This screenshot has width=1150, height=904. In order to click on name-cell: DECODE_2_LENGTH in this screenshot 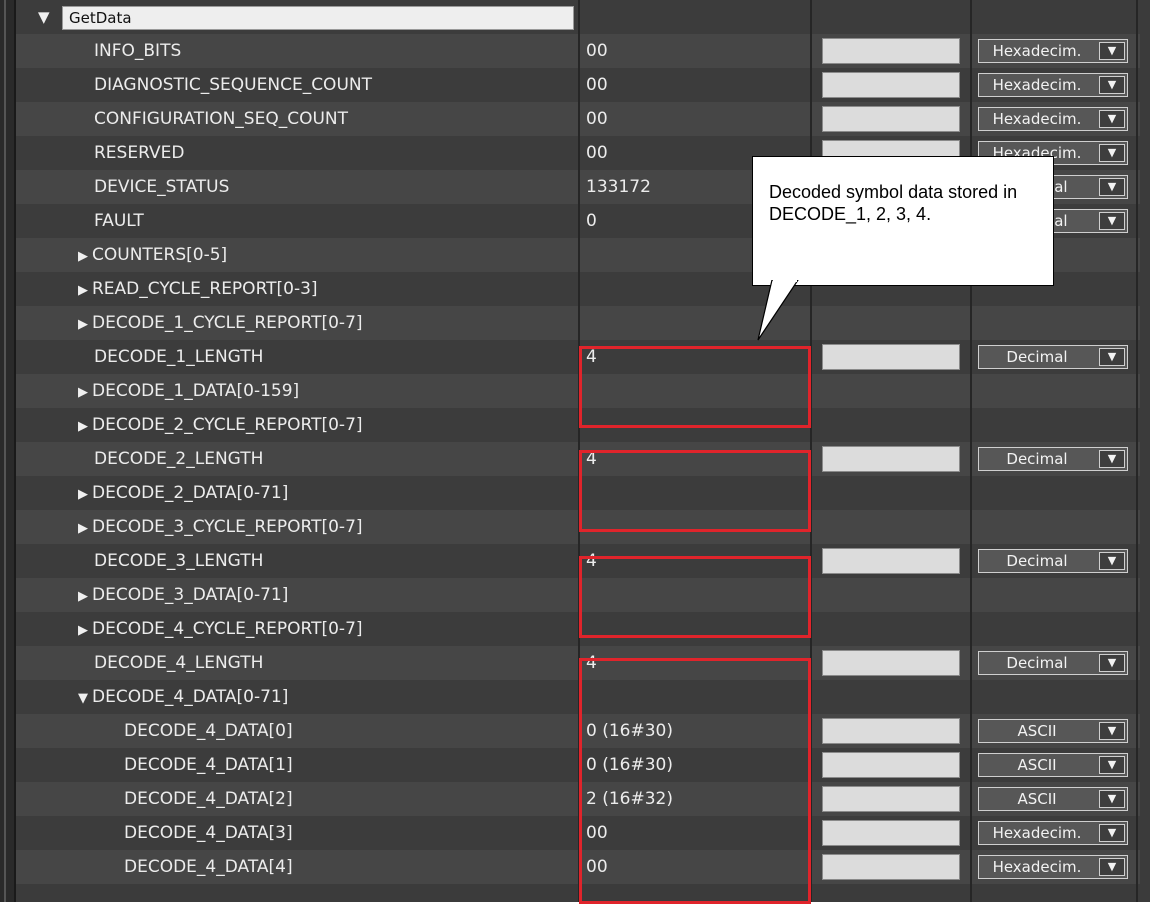, I will do `click(296, 459)`.